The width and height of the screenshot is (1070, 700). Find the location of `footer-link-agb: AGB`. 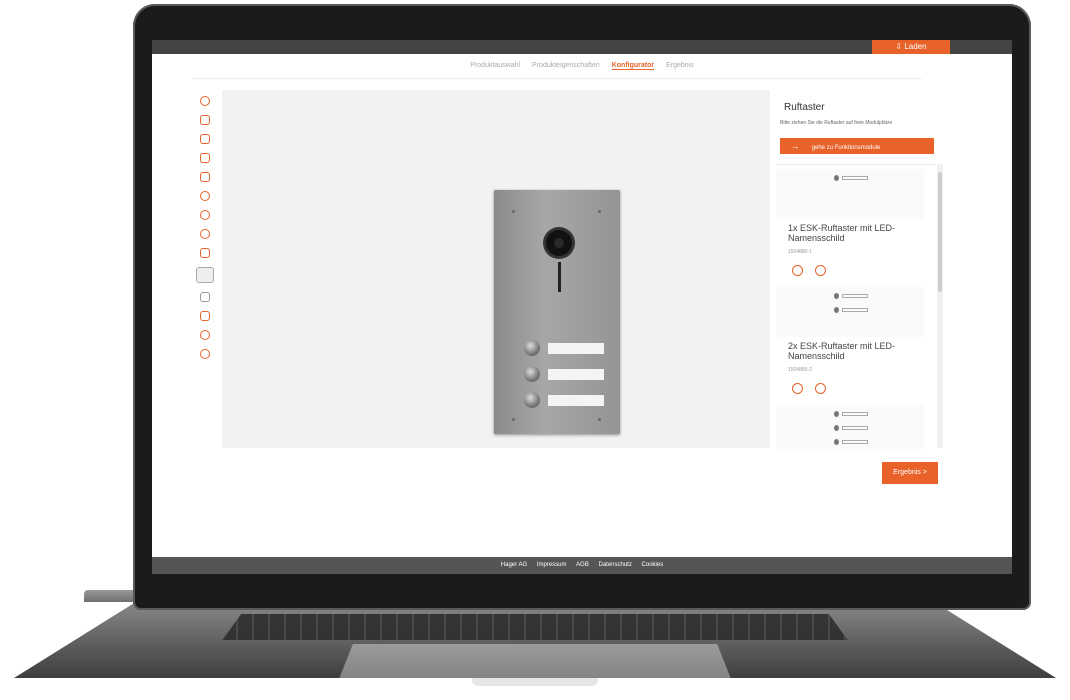

footer-link-agb: AGB is located at coordinates (582, 565).